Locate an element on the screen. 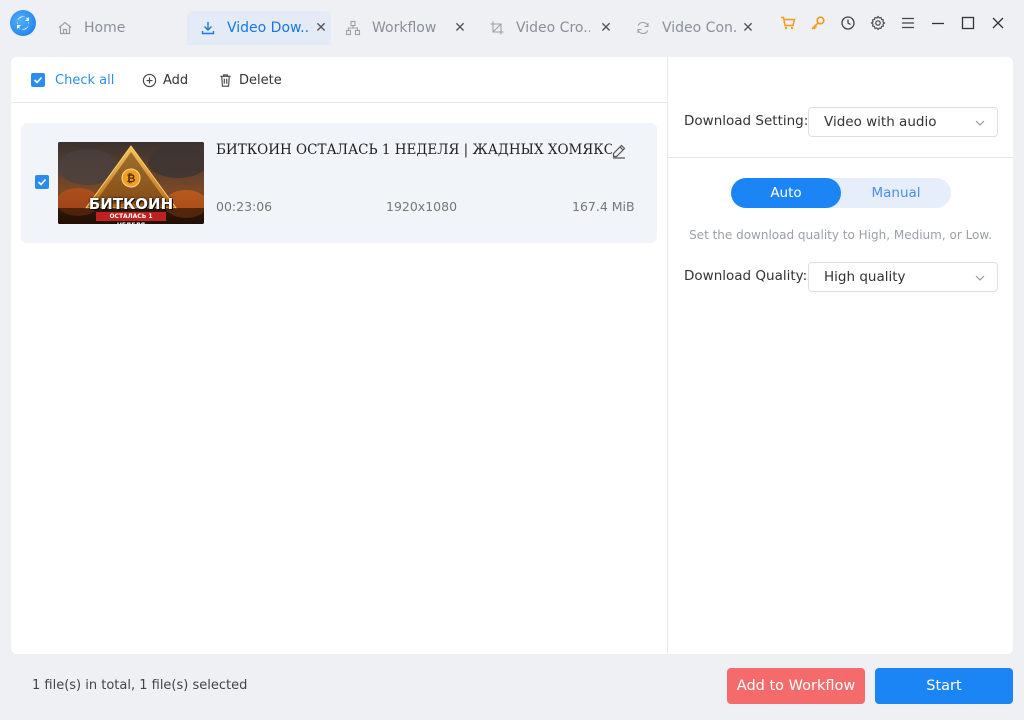 The image size is (1024, 720). trash-icon is located at coordinates (225, 80).